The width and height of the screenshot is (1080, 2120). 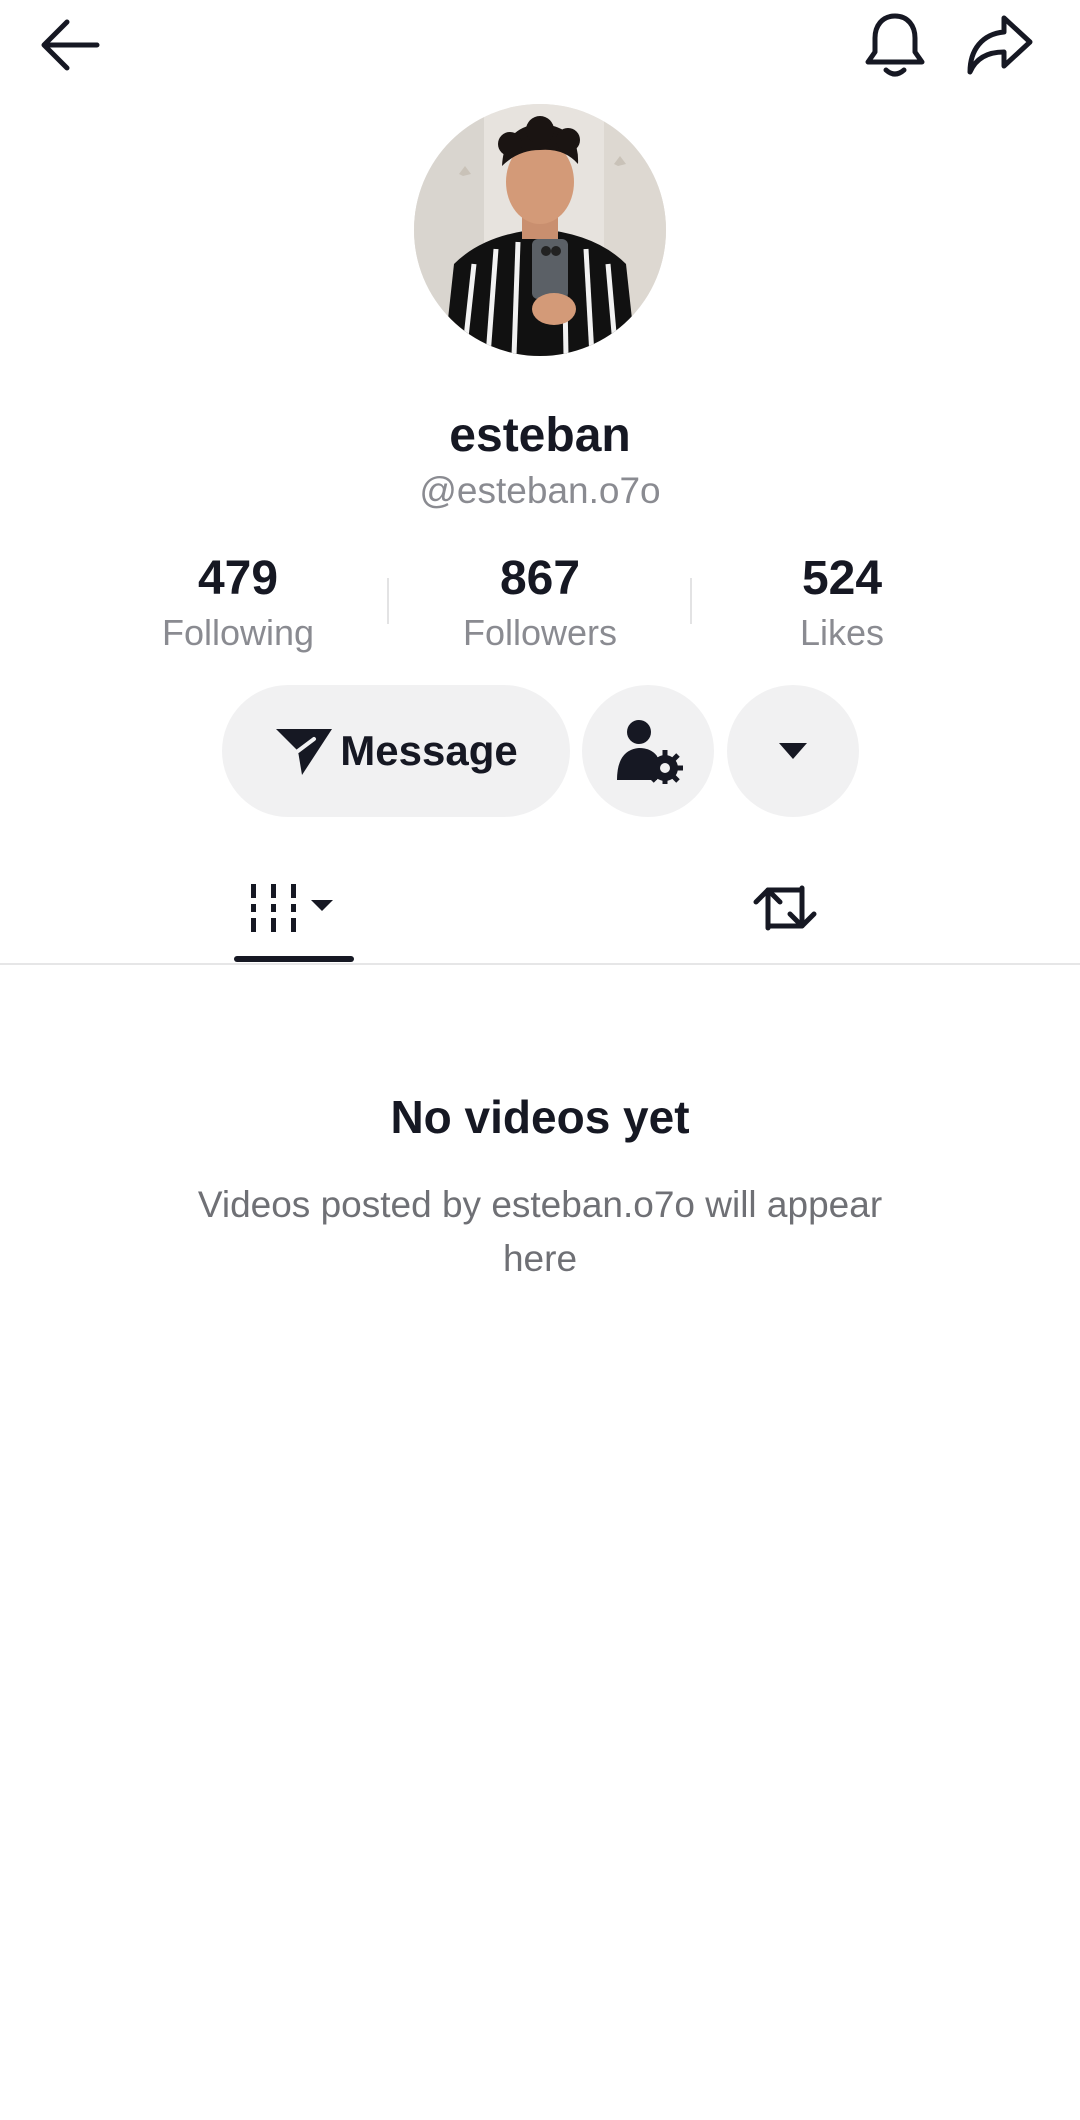 I want to click on following-stat: 479 Following, so click(x=238, y=604).